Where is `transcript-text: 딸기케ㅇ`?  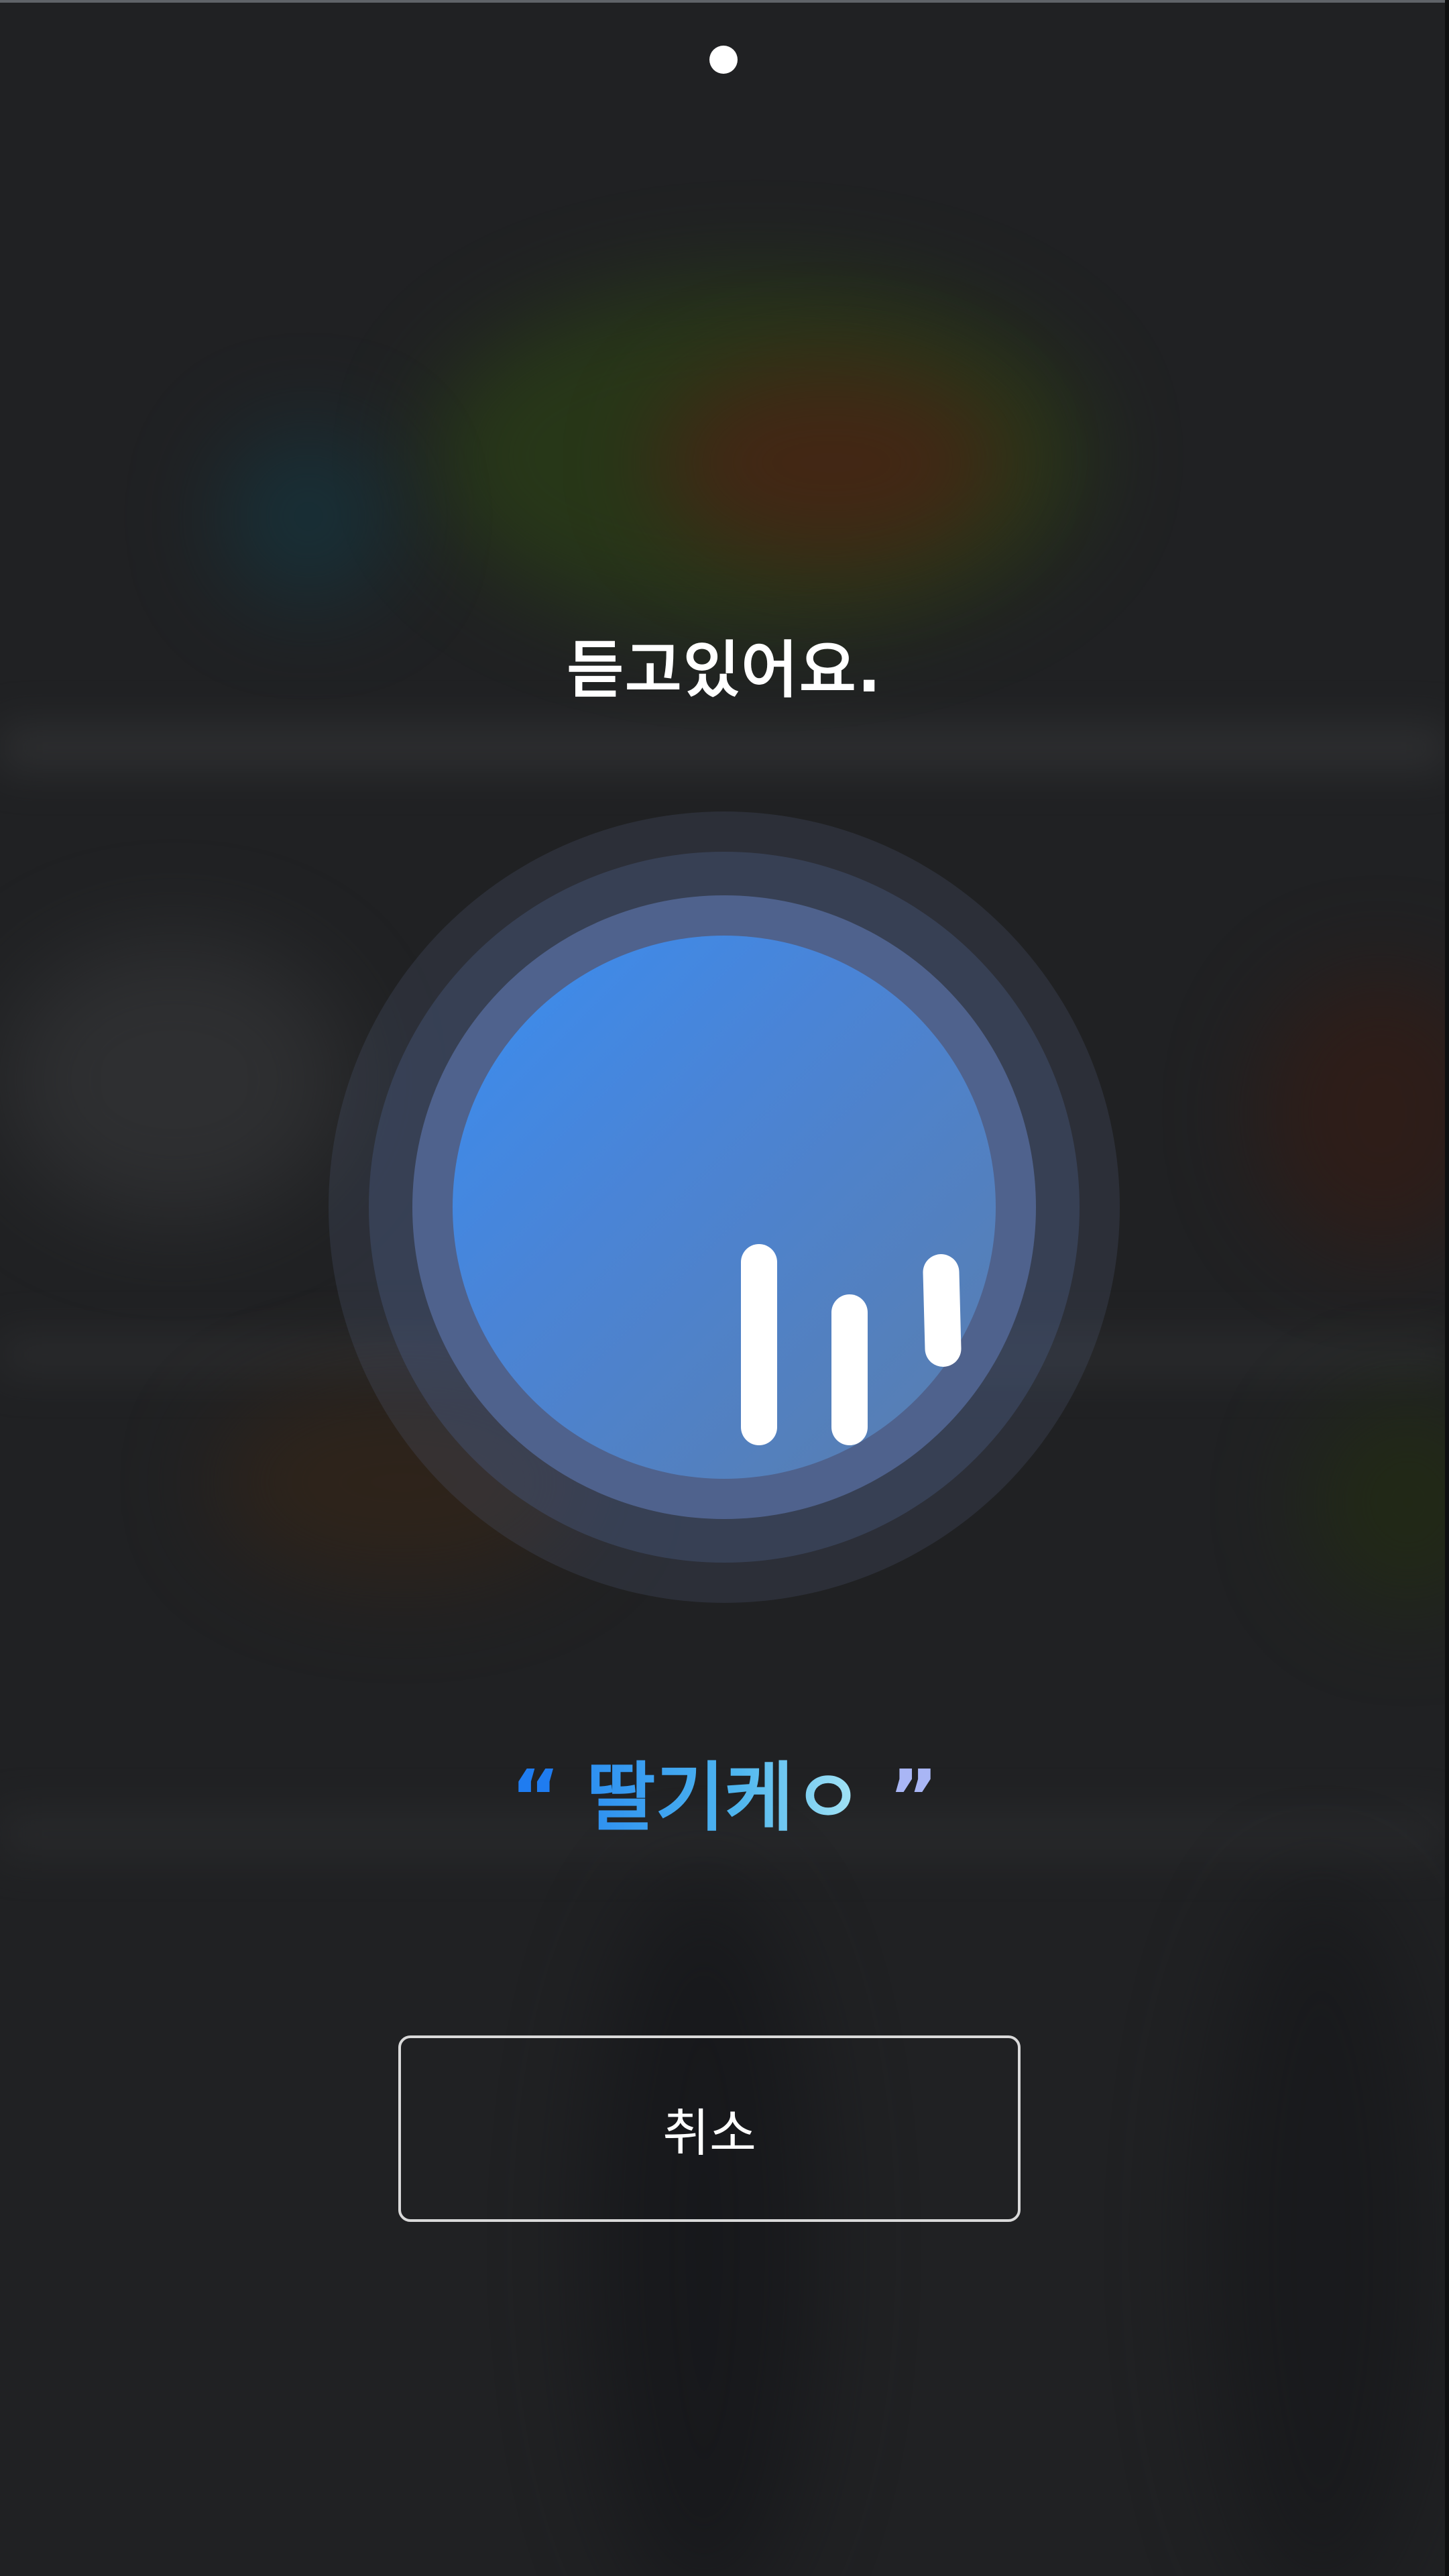 transcript-text: 딸기케ㅇ is located at coordinates (724, 1798).